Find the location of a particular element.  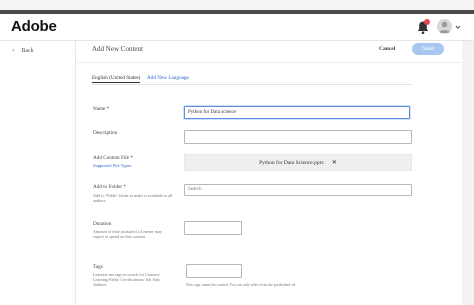

header-divider is located at coordinates (269, 62).